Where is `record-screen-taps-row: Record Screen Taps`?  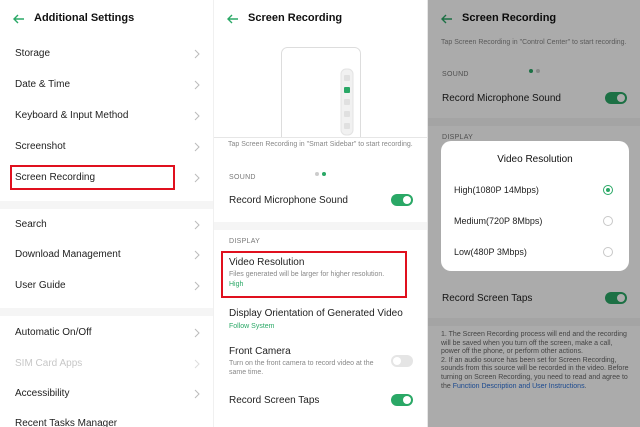 record-screen-taps-row: Record Screen Taps is located at coordinates (322, 400).